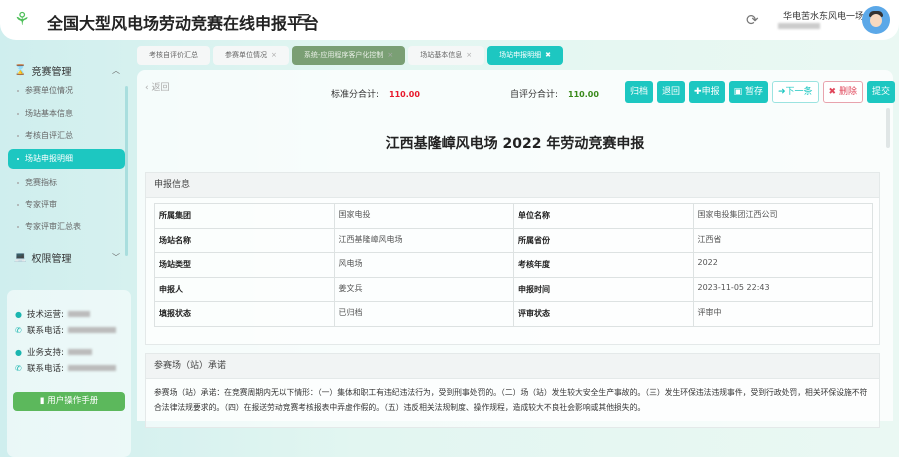 Image resolution: width=899 pixels, height=457 pixels. Describe the element at coordinates (880, 92) in the screenshot. I see `submit-button: 提交` at that location.